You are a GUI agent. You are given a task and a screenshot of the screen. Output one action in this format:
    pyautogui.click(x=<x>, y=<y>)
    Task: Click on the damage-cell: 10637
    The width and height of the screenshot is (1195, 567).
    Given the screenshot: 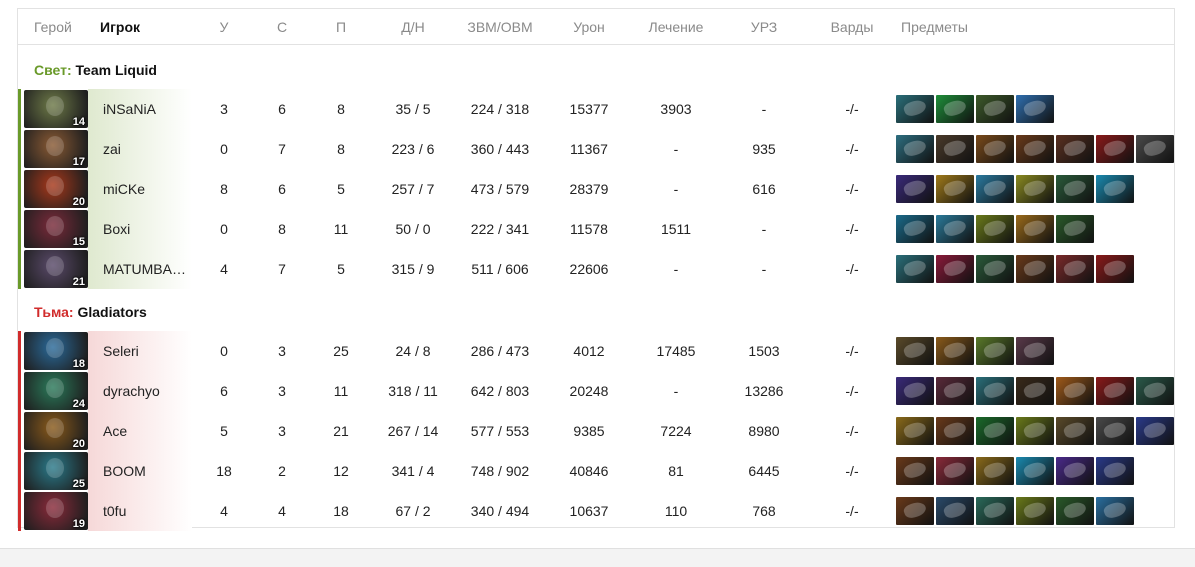 What is the action you would take?
    pyautogui.click(x=589, y=511)
    